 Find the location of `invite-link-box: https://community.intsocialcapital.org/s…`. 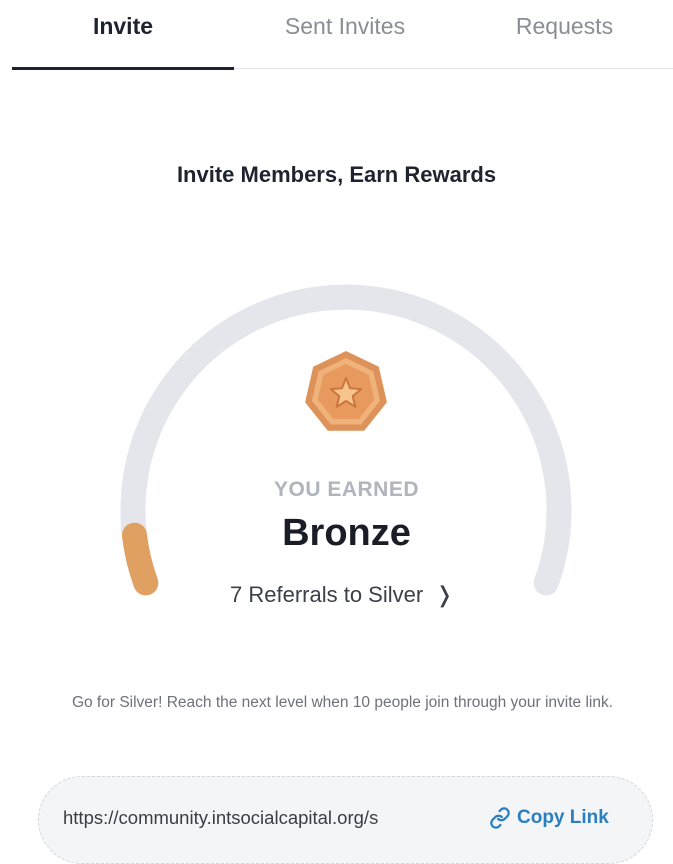

invite-link-box: https://community.intsocialcapital.org/s… is located at coordinates (345, 820).